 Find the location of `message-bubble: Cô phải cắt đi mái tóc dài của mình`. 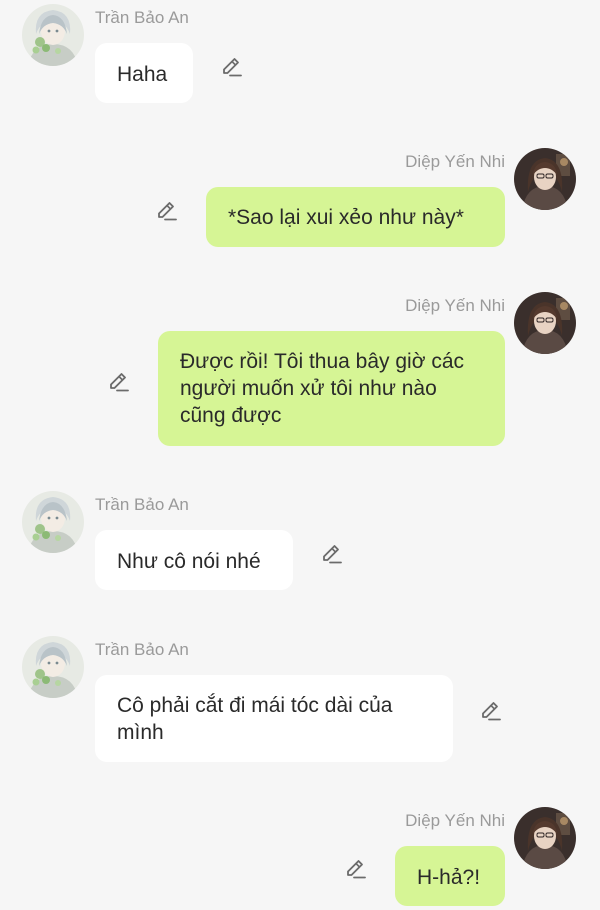

message-bubble: Cô phải cắt đi mái tóc dài của mình is located at coordinates (274, 718).